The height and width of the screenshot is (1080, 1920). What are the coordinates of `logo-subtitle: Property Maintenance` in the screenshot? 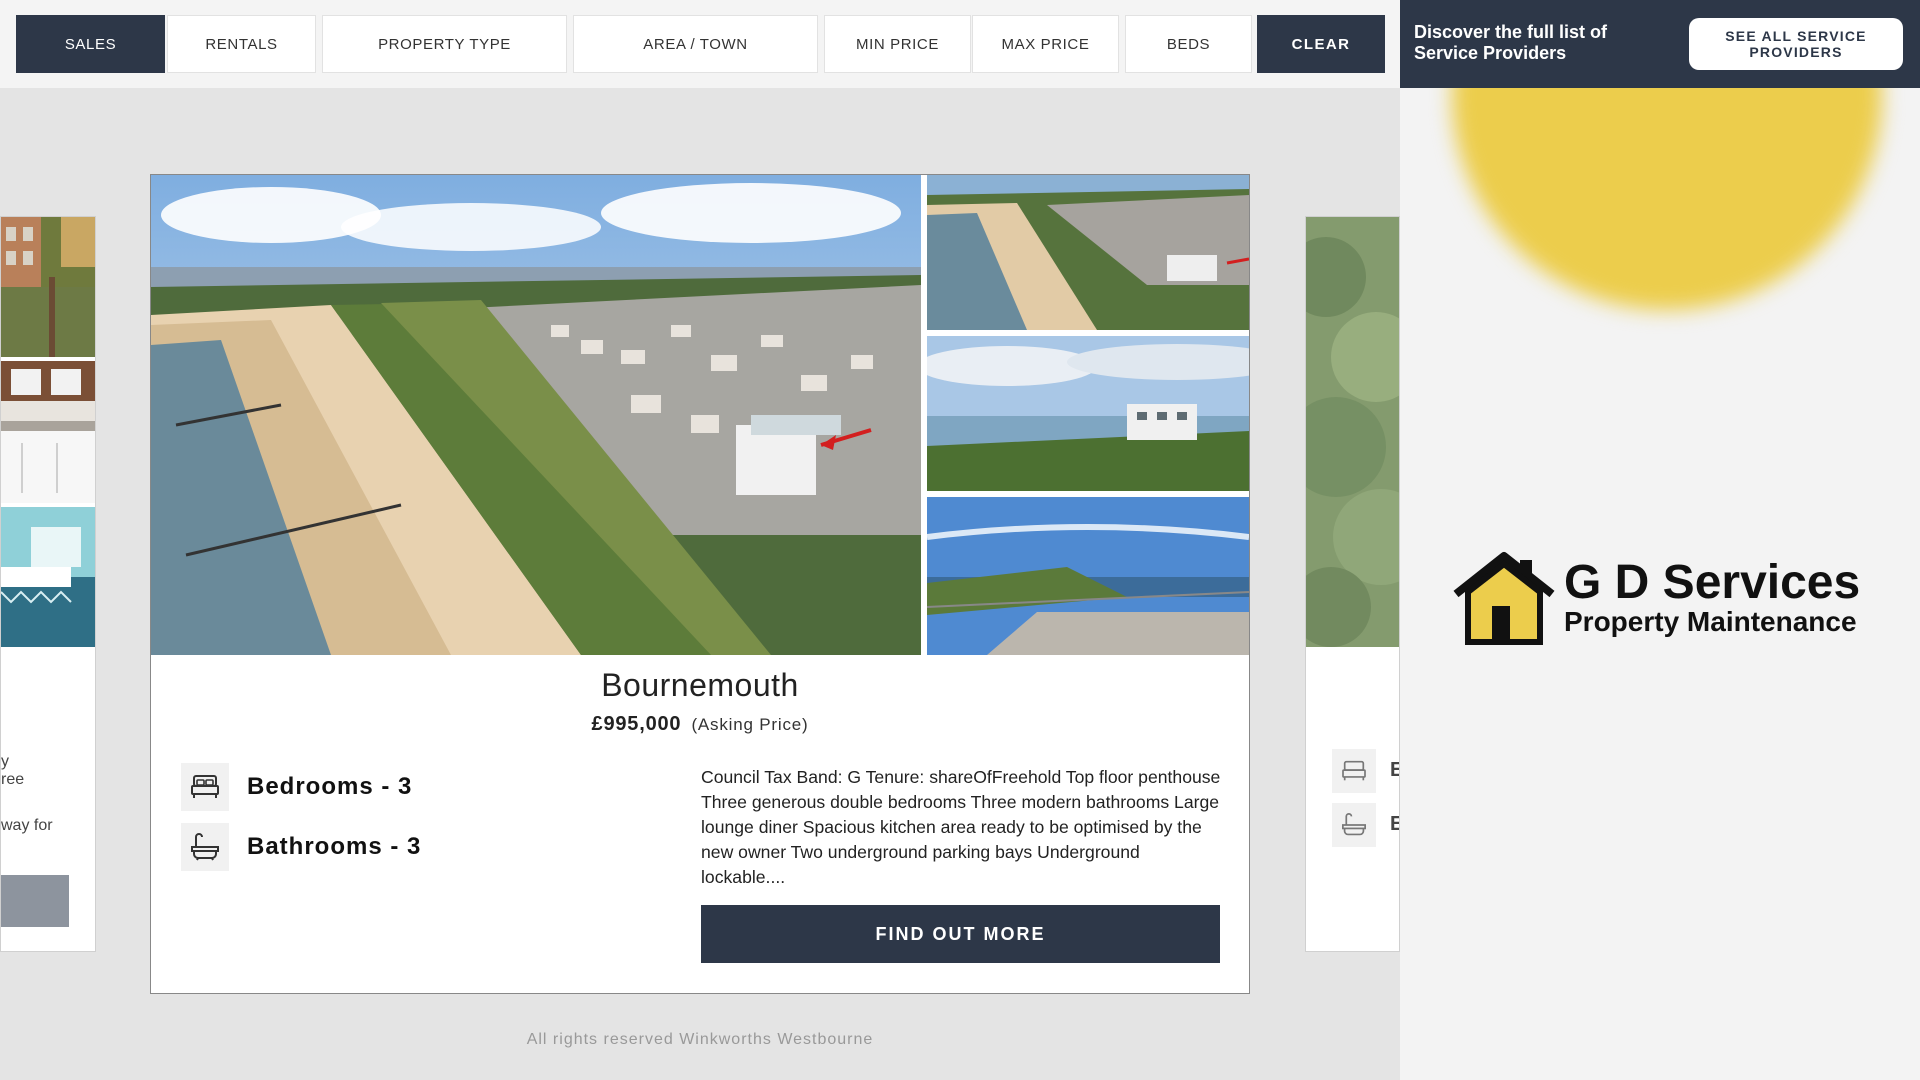 It's located at (1710, 621).